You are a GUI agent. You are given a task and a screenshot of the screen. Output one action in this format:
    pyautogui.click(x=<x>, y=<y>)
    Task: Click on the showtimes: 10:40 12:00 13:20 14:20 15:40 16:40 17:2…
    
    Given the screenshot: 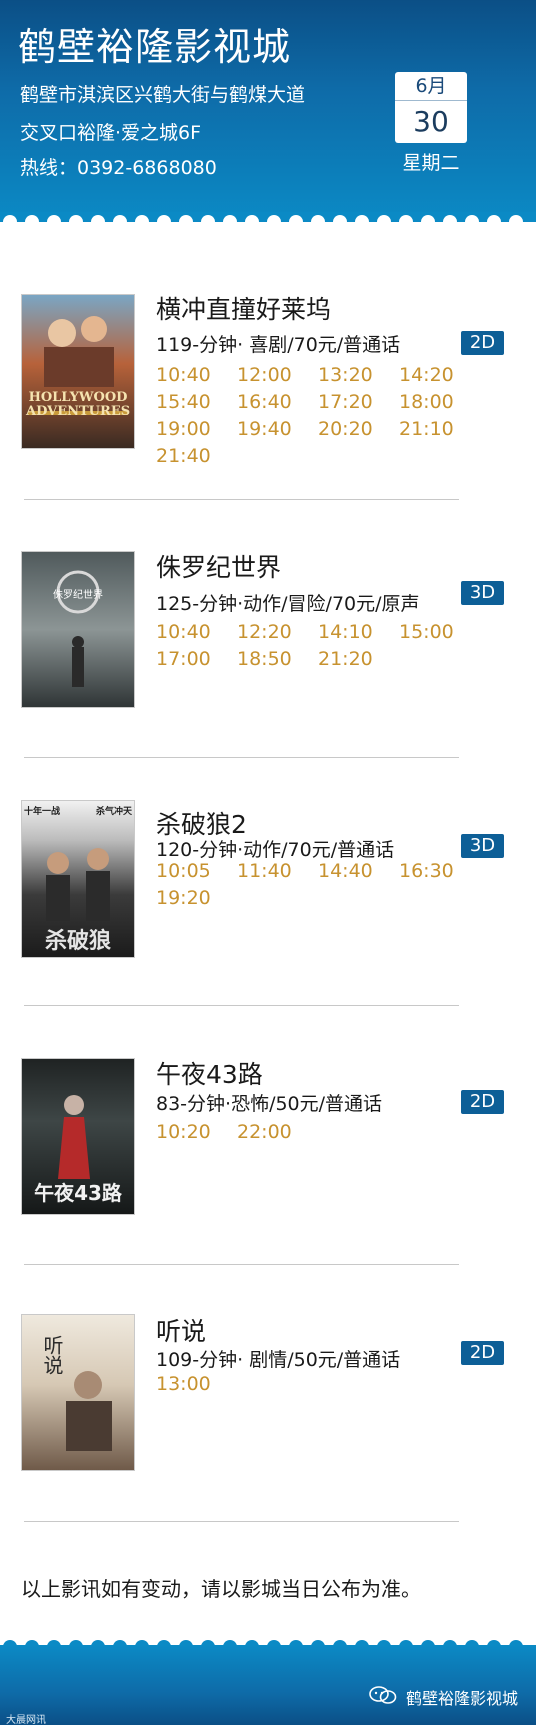 What is the action you would take?
    pyautogui.click(x=321, y=415)
    